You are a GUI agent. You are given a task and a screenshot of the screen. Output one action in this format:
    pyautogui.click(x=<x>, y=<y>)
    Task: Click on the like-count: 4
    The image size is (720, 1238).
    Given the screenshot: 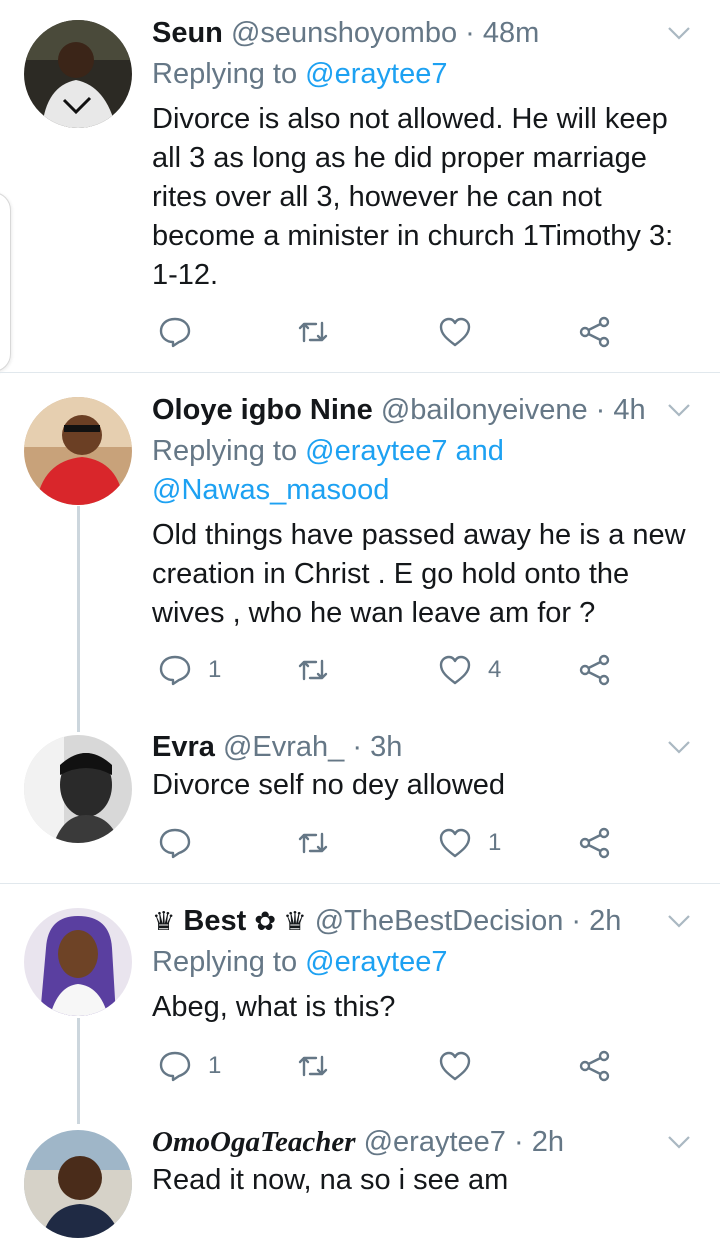 What is the action you would take?
    pyautogui.click(x=495, y=669)
    